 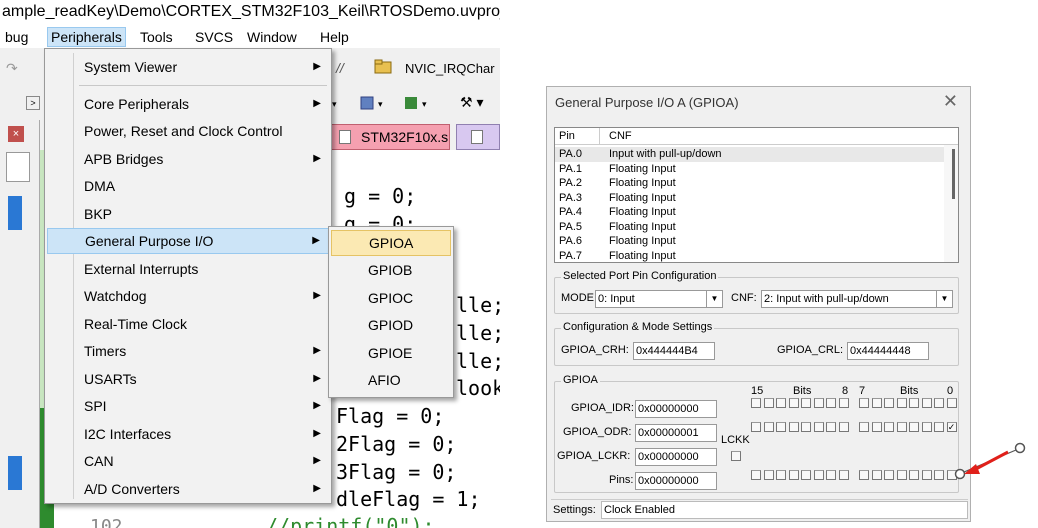 What do you see at coordinates (188, 241) in the screenshot?
I see `menu-item-general-purpose-io: General Purpose I/O ▶` at bounding box center [188, 241].